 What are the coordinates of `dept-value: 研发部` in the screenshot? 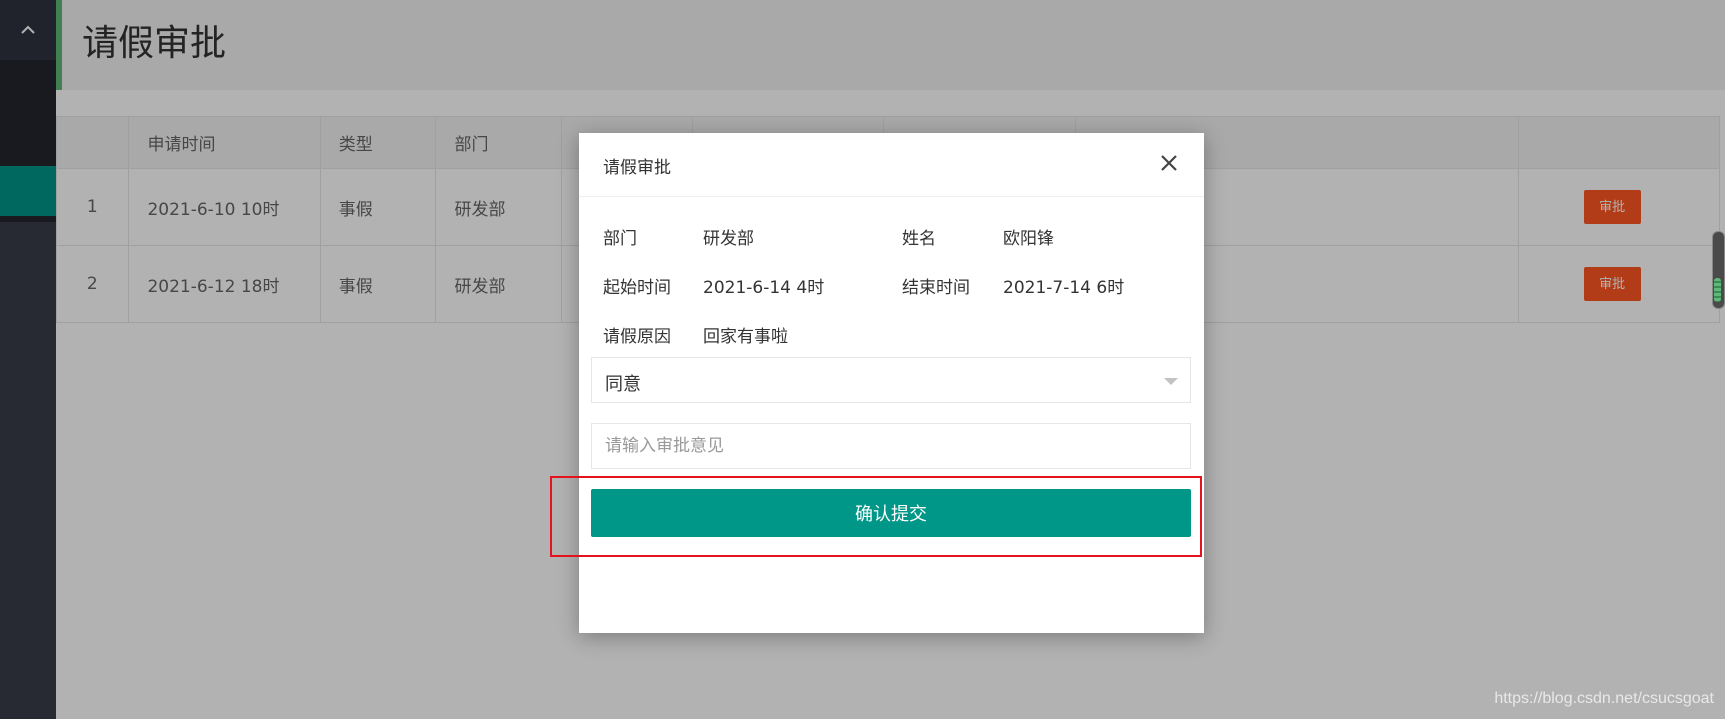 It's located at (728, 239).